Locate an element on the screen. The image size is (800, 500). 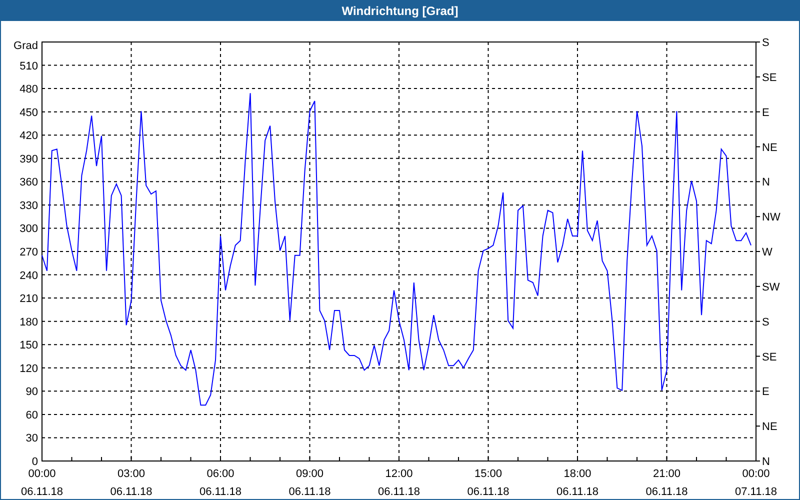
x-tick-label: 12:00 06.11.18 is located at coordinates (399, 483).